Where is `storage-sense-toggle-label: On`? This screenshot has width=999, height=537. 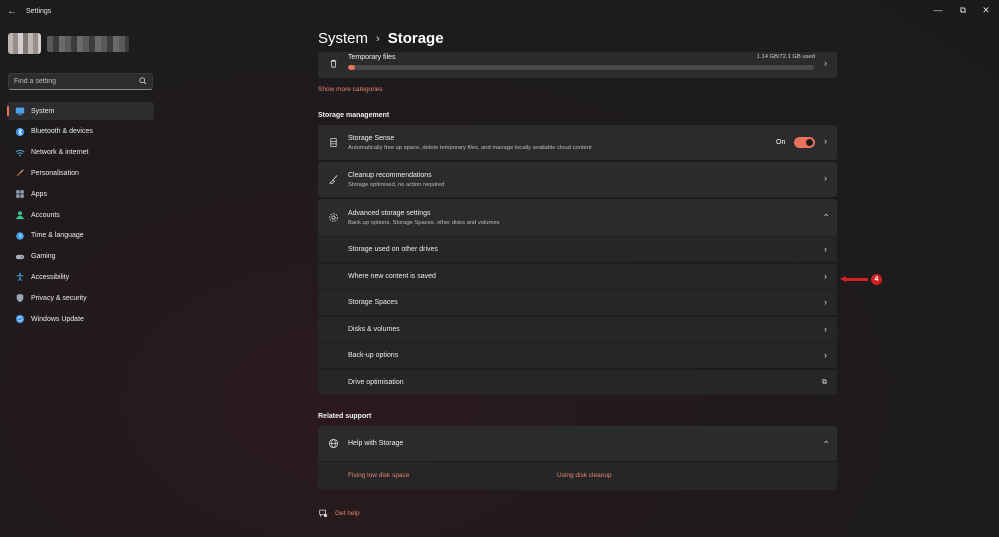
storage-sense-toggle-label: On is located at coordinates (781, 142).